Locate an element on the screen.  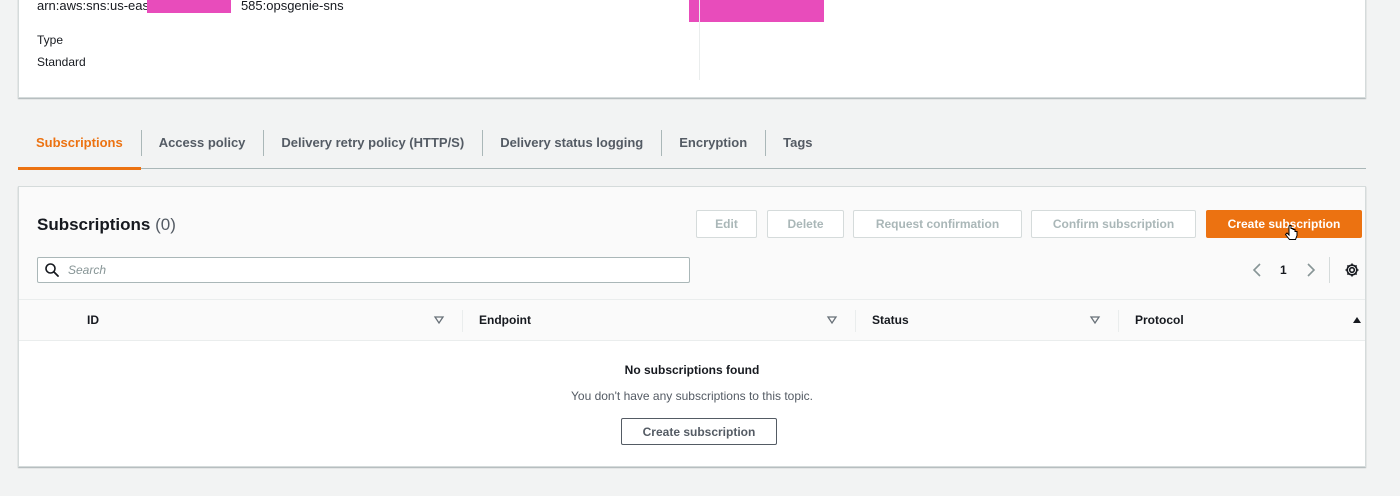
subscriptions-count: (0) is located at coordinates (165, 224).